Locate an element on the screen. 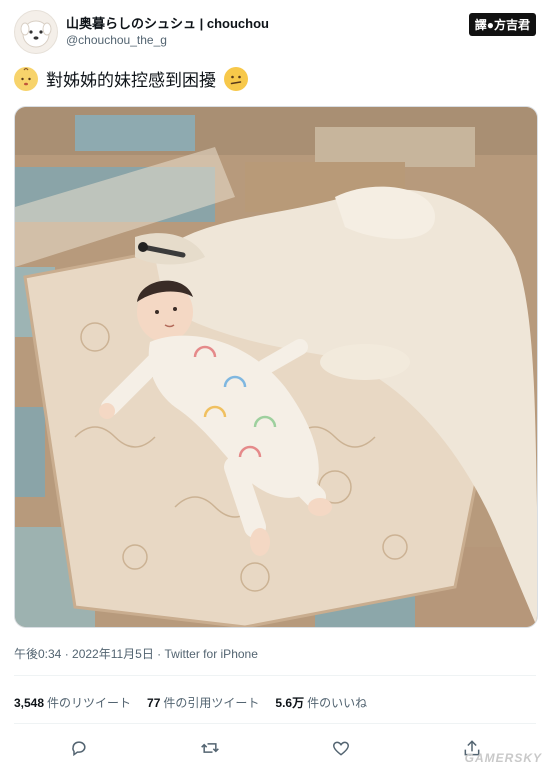  heart-icon is located at coordinates (341, 748).